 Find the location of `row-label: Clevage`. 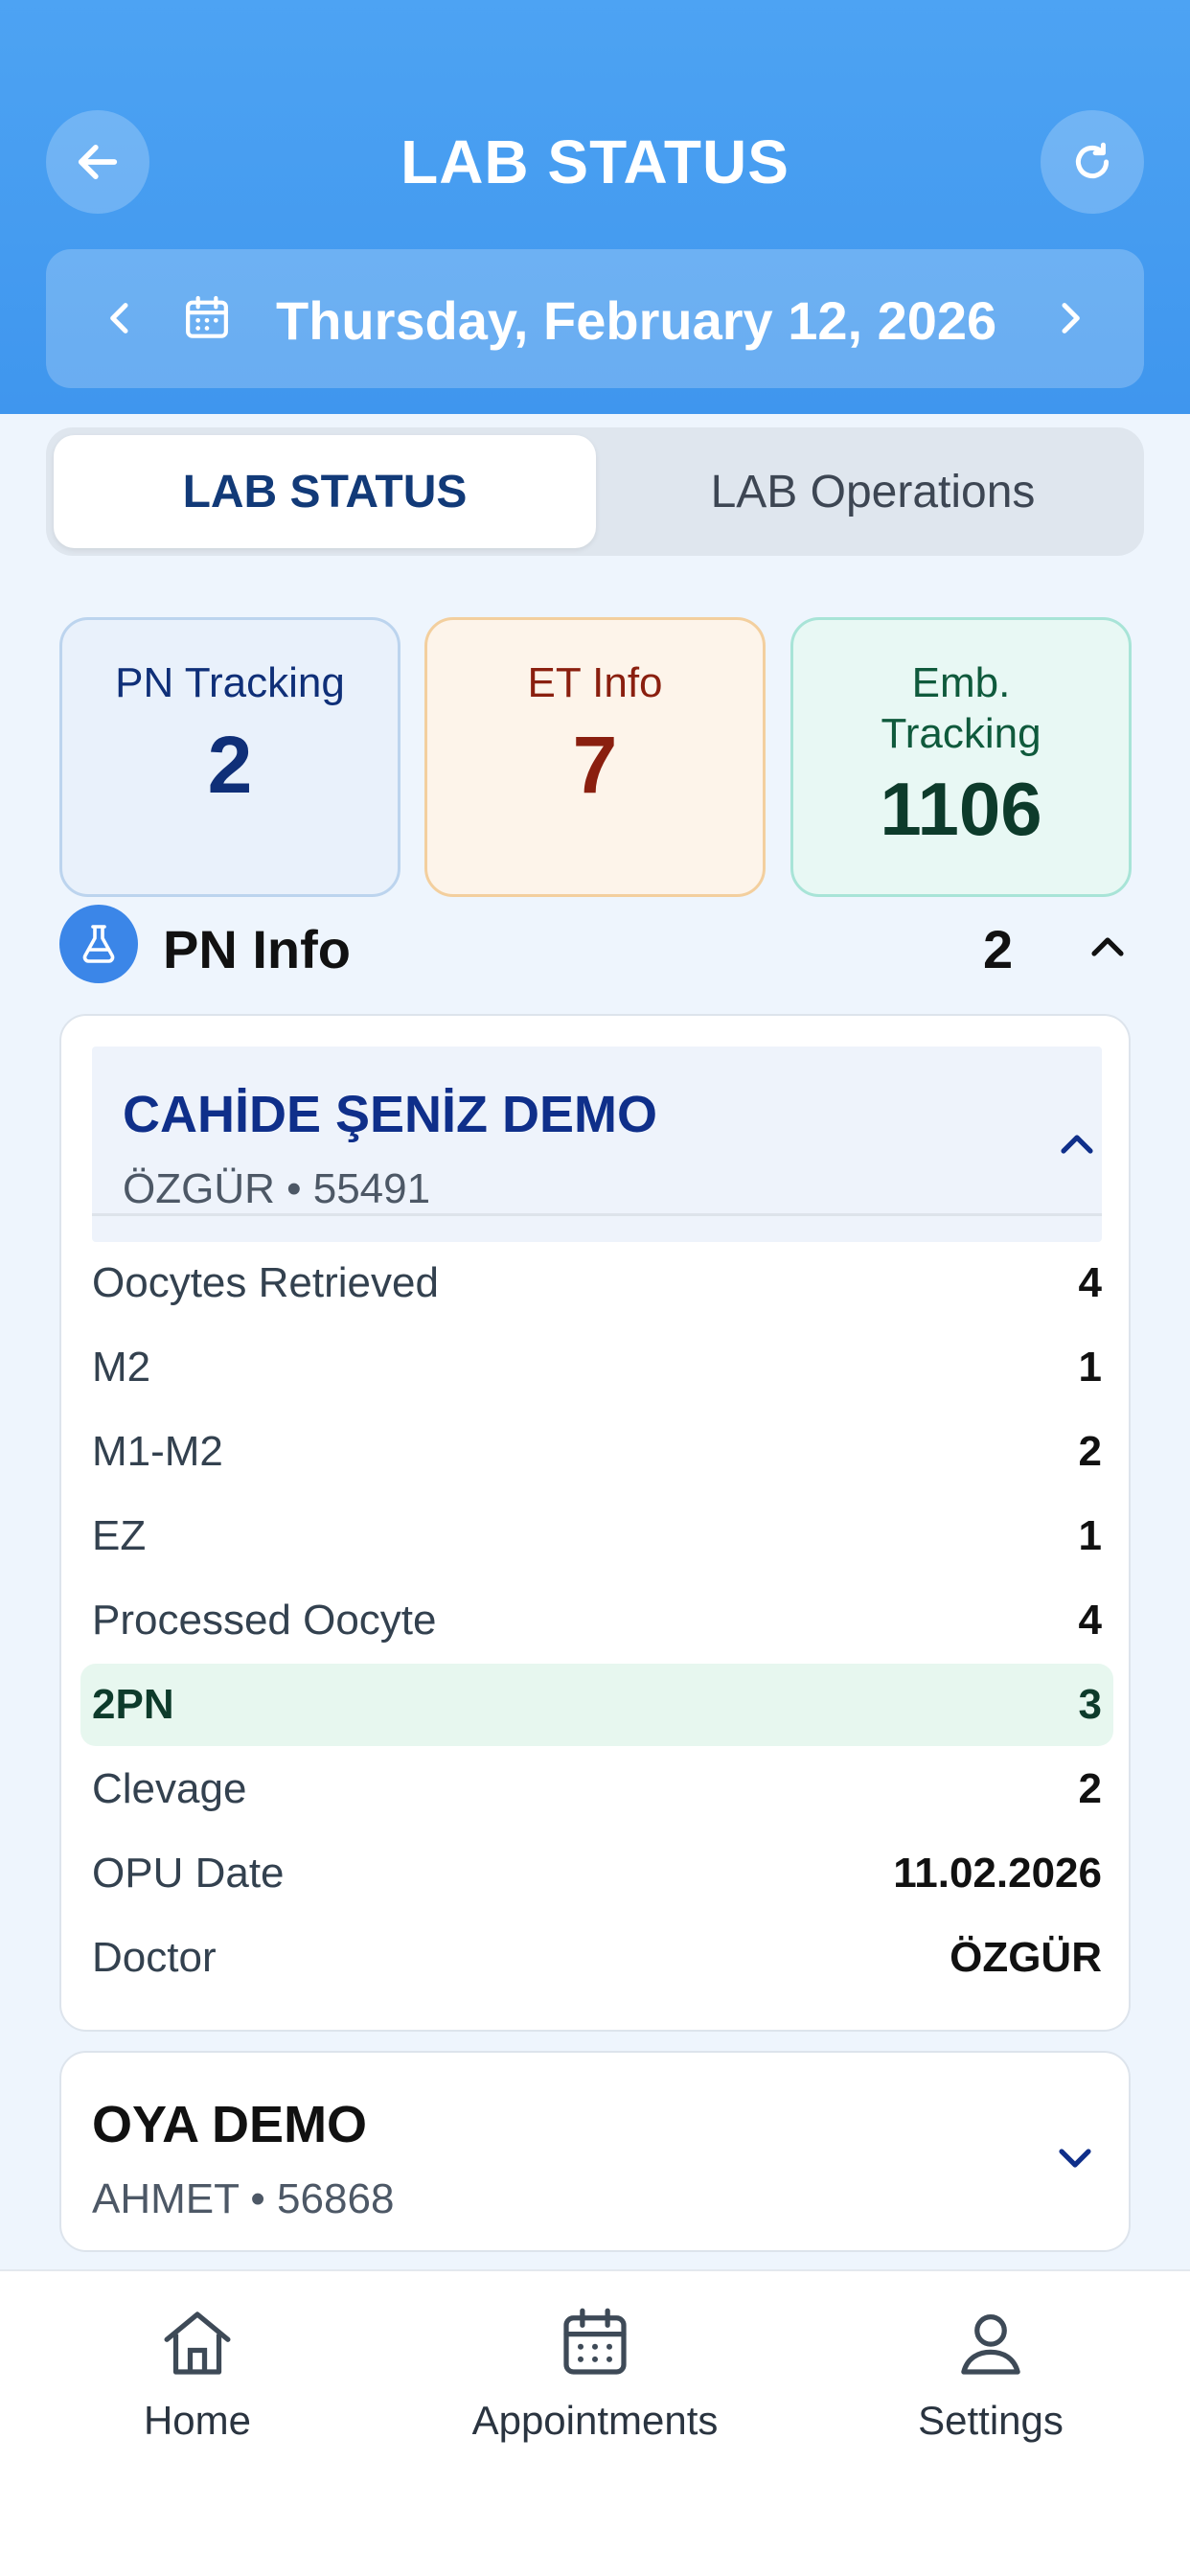

row-label: Clevage is located at coordinates (170, 1788).